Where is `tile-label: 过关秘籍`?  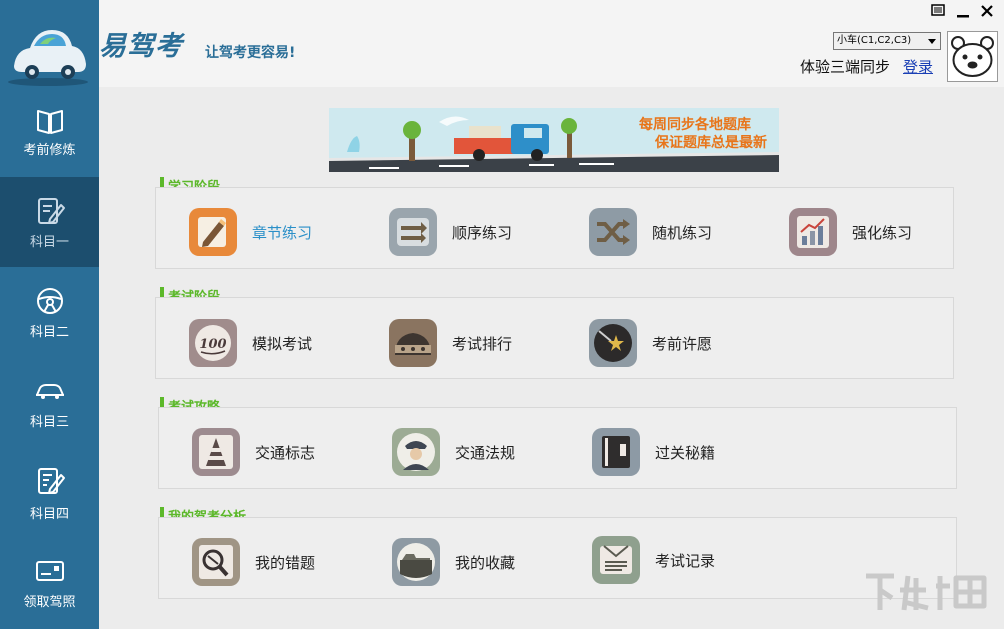 tile-label: 过关秘籍 is located at coordinates (685, 453).